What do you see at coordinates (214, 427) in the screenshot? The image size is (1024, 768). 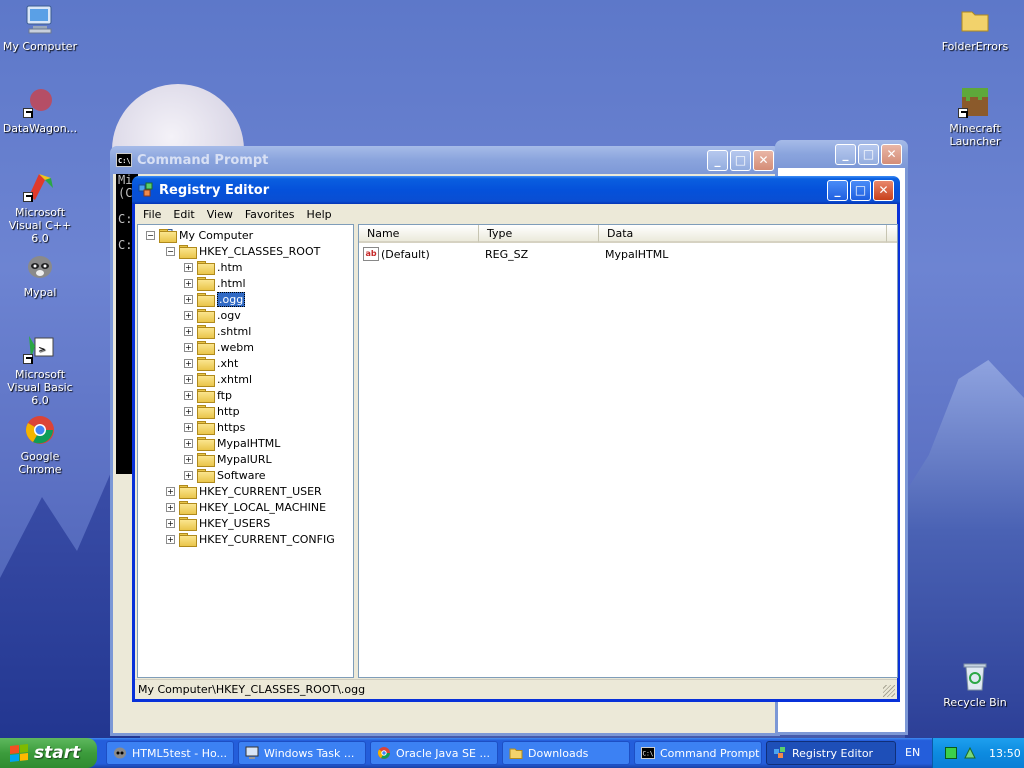 I see `tree-item-https: + https` at bounding box center [214, 427].